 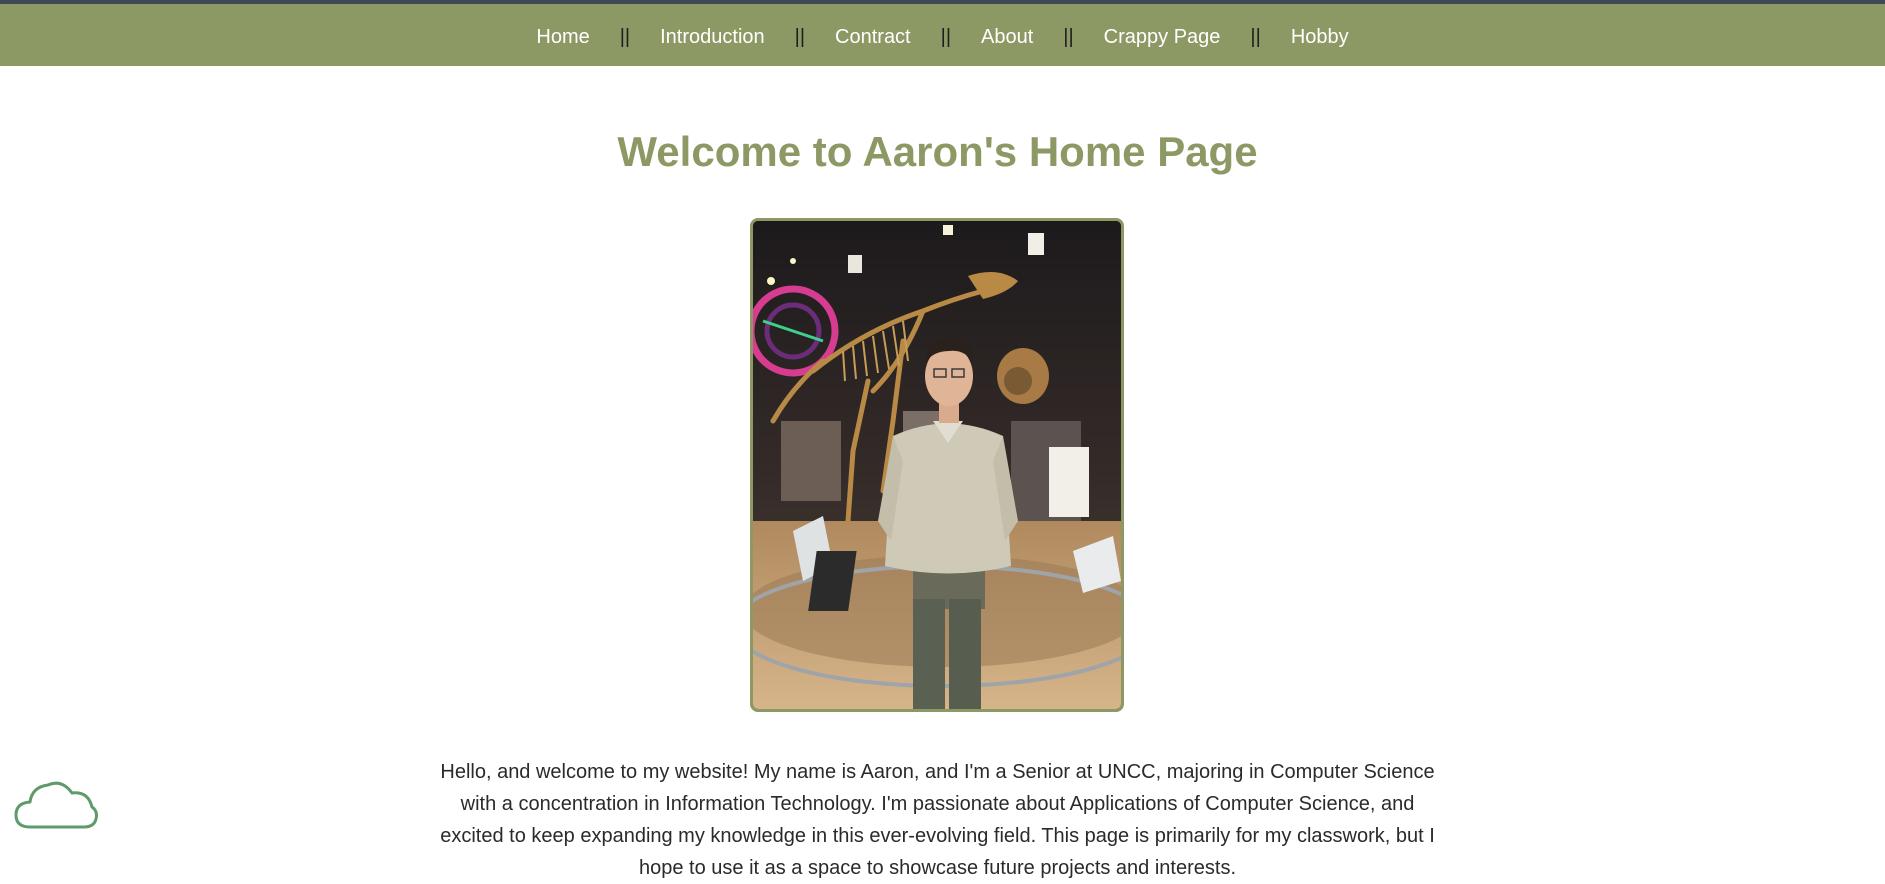 I want to click on cloud-icon-svg, so click(x=56, y=805).